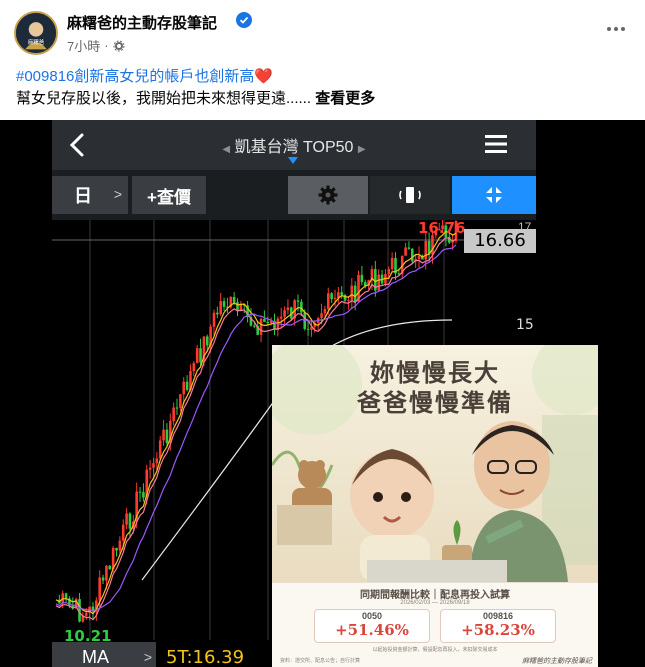  What do you see at coordinates (435, 603) in the screenshot?
I see `panel-date-range: 2026/02/03 — 2026/09/18` at bounding box center [435, 603].